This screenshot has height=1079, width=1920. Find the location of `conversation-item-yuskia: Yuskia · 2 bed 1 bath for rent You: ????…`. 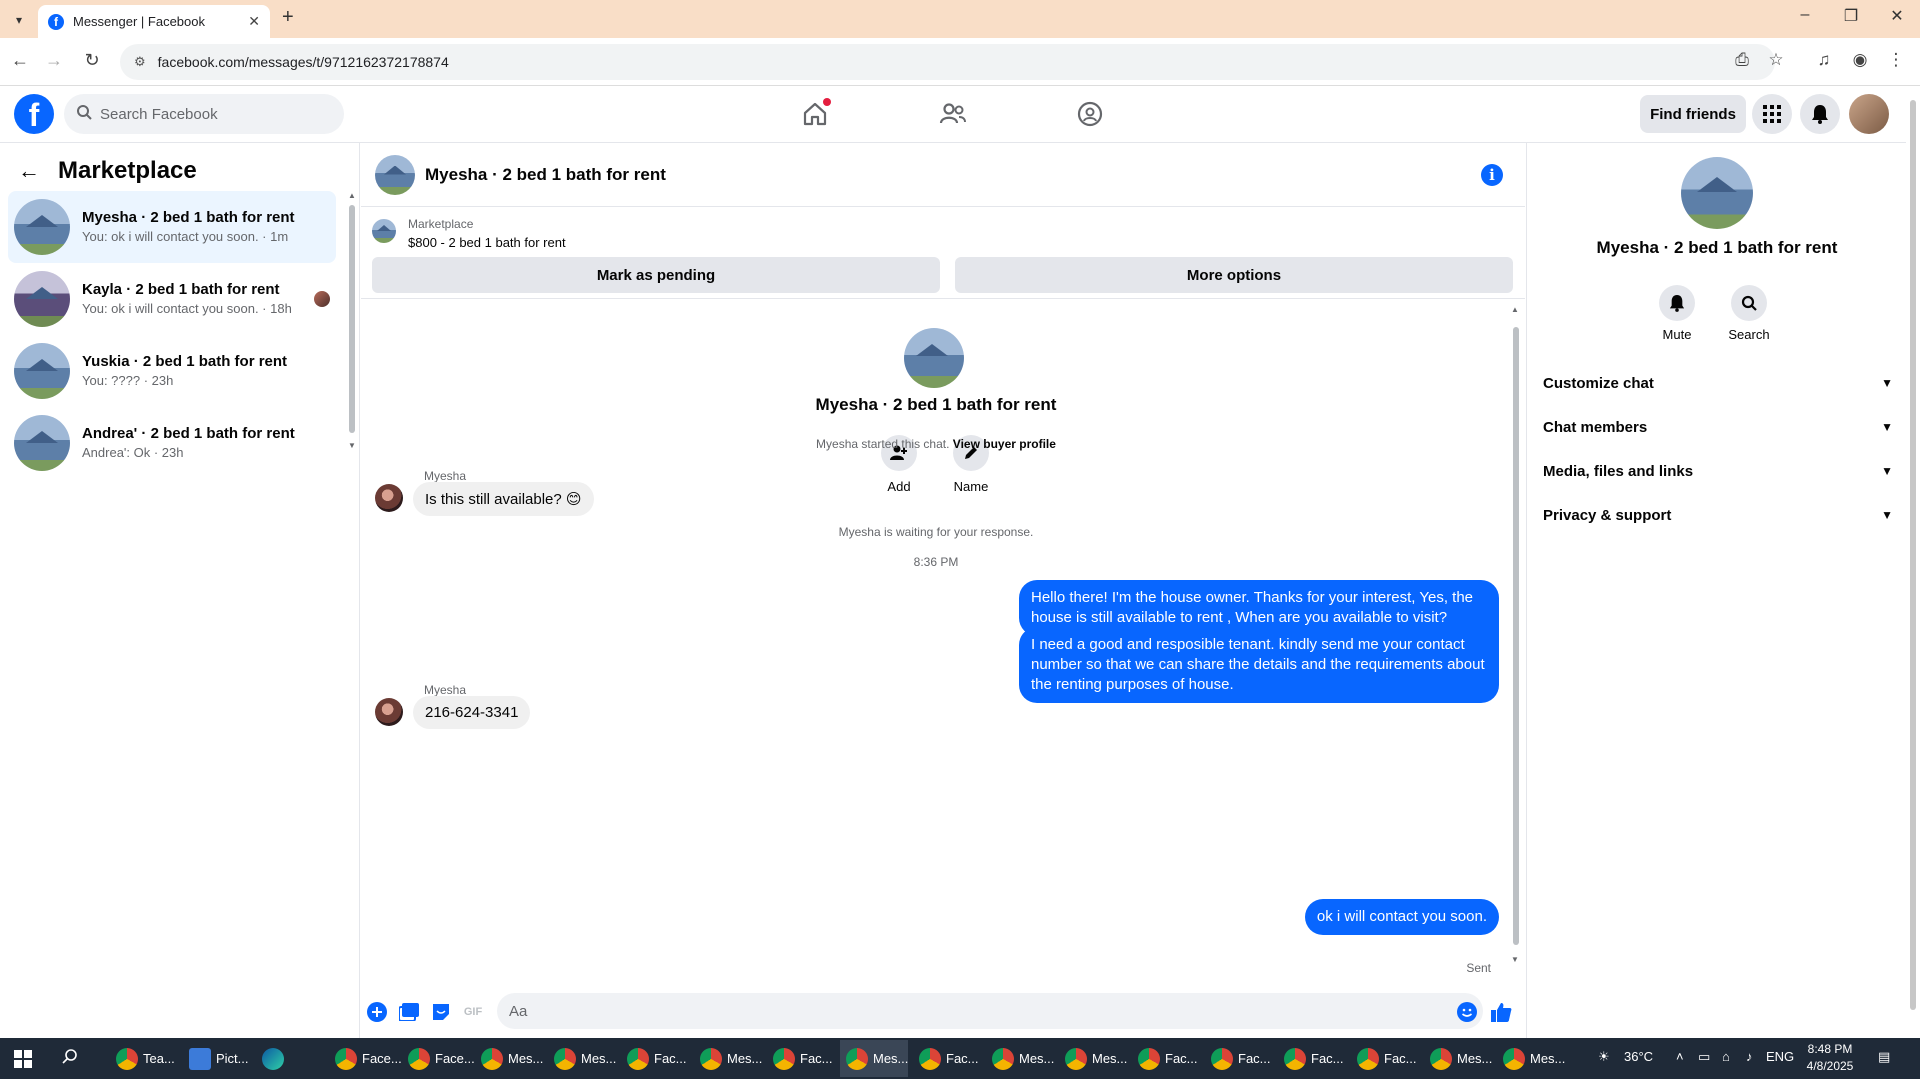

conversation-item-yuskia: Yuskia · 2 bed 1 bath for rent You: ????… is located at coordinates (172, 371).